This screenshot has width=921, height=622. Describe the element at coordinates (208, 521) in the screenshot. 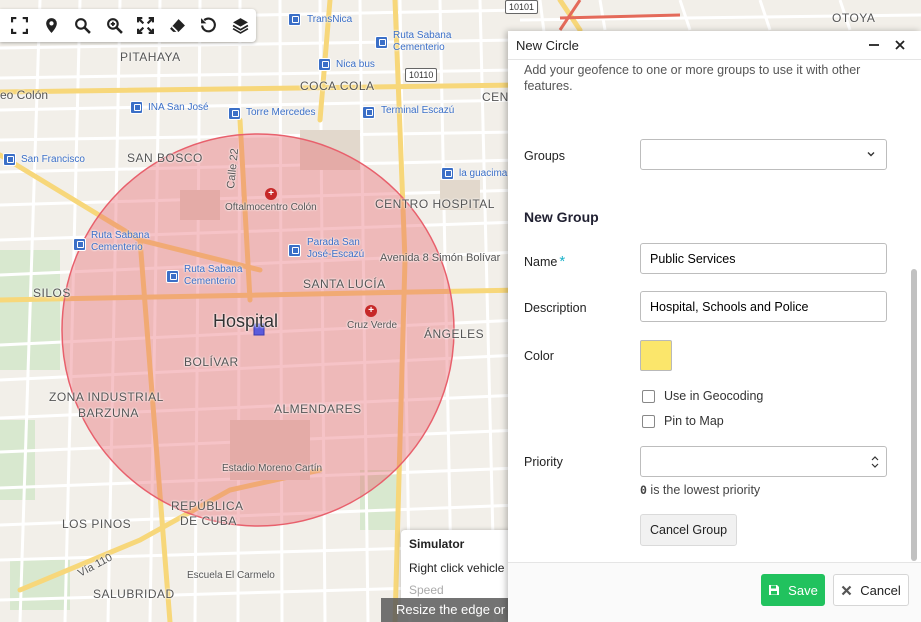

I see `area-label: DE CUBA` at that location.